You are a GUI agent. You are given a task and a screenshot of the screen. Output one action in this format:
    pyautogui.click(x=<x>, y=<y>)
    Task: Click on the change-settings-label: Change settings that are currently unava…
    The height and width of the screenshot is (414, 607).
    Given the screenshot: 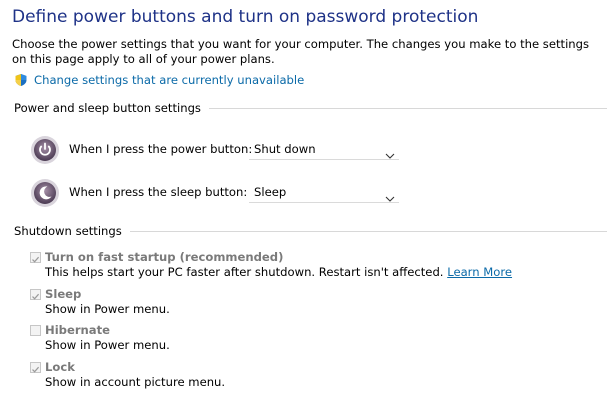 What is the action you would take?
    pyautogui.click(x=169, y=80)
    